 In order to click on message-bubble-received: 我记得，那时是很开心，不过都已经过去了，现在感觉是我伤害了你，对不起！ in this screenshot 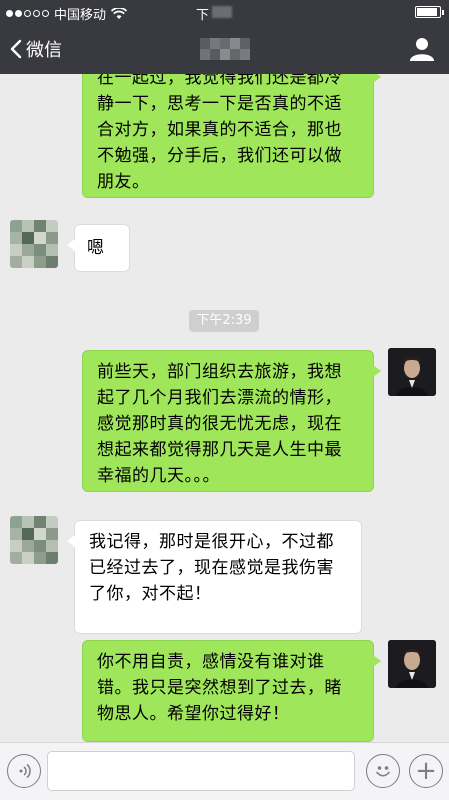, I will do `click(214, 577)`.